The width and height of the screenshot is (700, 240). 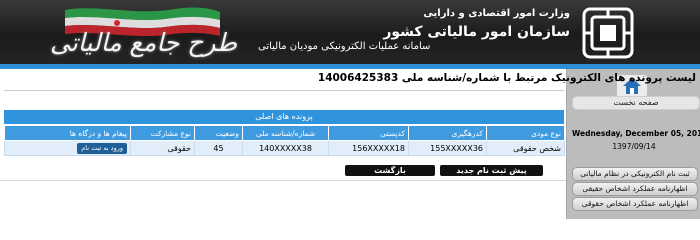 I want to click on organization-name: سازمان امور مالیاتی کشور, so click(x=476, y=32).